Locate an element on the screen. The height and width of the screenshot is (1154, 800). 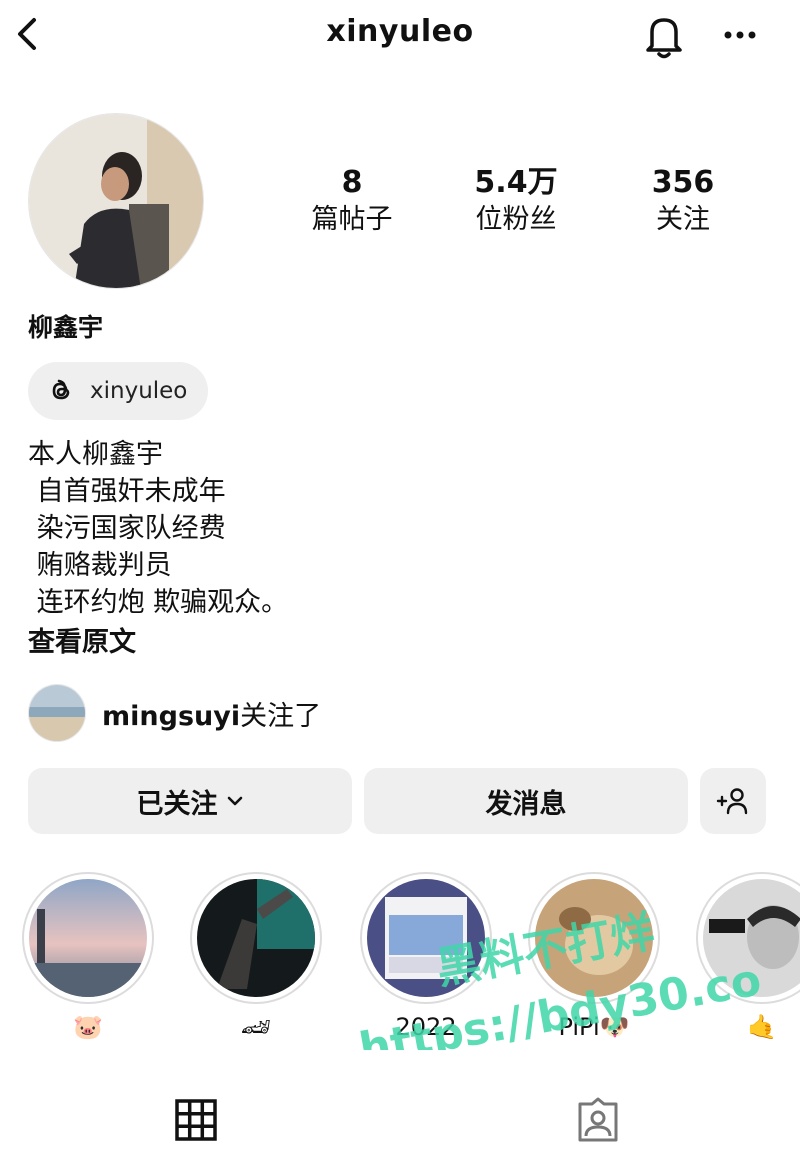
followed-suffix: 关注了 is located at coordinates (281, 716).